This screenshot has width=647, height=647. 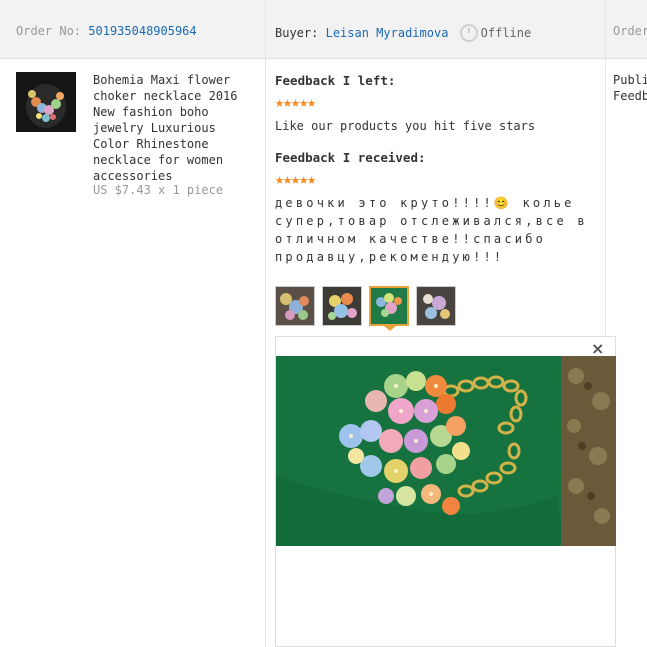 What do you see at coordinates (295, 102) in the screenshot?
I see `feedback-left-stars: ★★★★★` at bounding box center [295, 102].